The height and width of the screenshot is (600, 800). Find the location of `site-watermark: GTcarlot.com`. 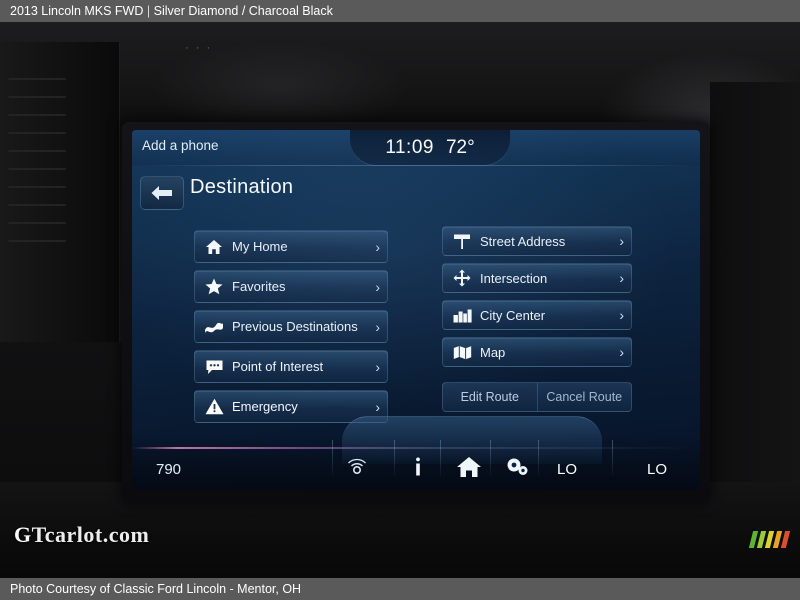

site-watermark: GTcarlot.com is located at coordinates (81, 535).